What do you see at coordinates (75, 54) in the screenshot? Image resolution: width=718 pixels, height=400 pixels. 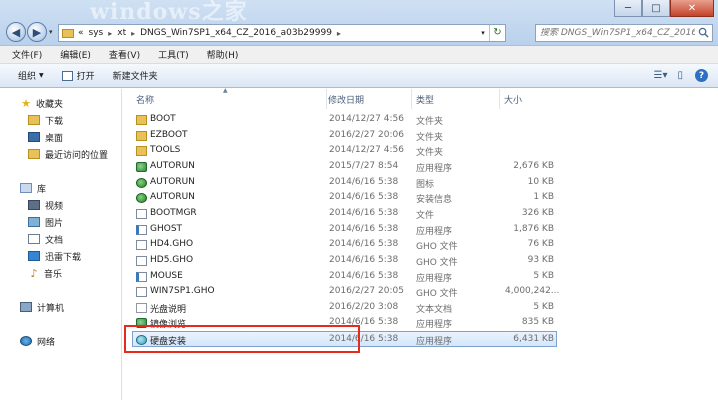 I see `menu-edit: 编辑(E)` at bounding box center [75, 54].